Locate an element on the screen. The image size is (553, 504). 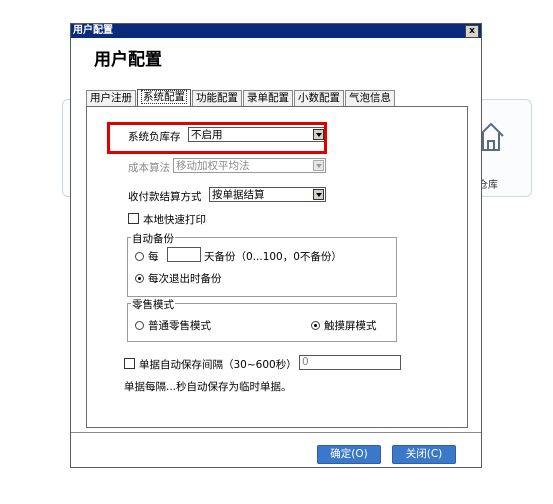
autosave-note: 单据每隔...秒自动保存为临时单据。 is located at coordinates (208, 387).